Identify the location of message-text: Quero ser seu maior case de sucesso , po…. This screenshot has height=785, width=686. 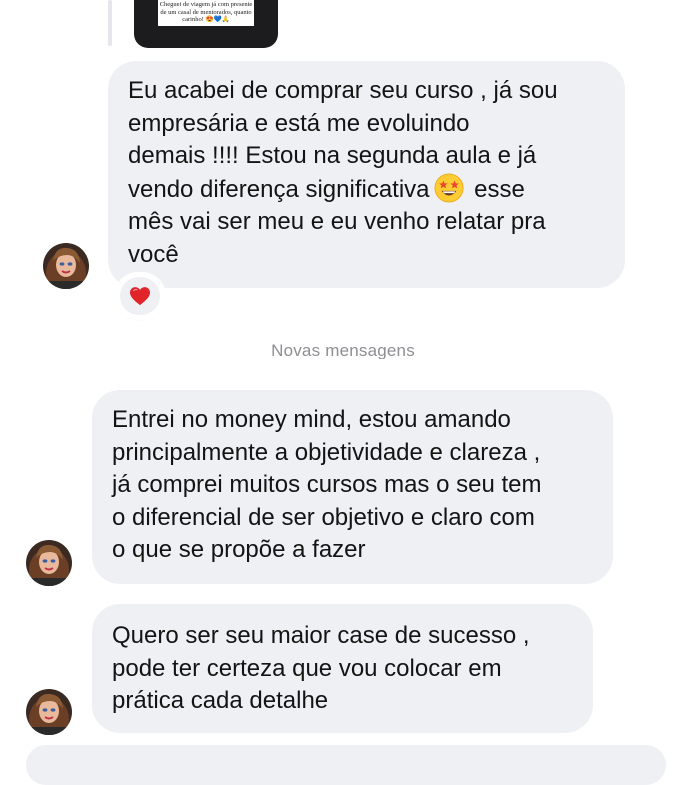
(321, 668).